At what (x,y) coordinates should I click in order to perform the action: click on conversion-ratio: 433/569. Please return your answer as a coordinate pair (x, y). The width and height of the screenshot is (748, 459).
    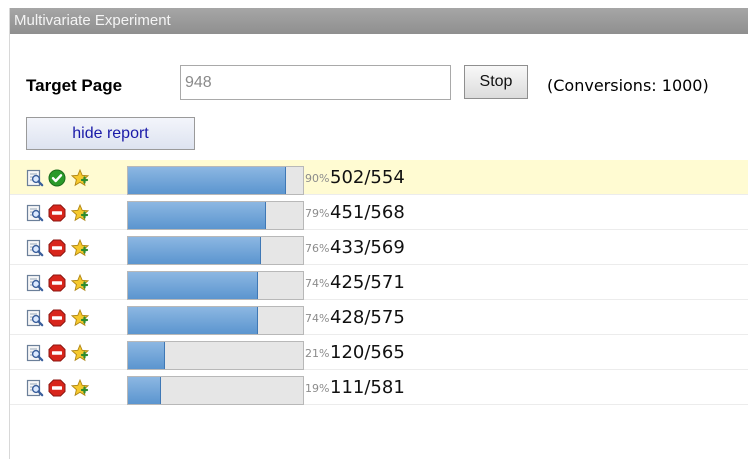
    Looking at the image, I should click on (367, 247).